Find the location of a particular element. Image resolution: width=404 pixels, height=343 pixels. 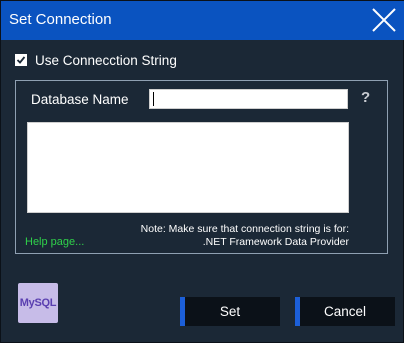

use-connection-string-option: Use Connecction String is located at coordinates (96, 60).